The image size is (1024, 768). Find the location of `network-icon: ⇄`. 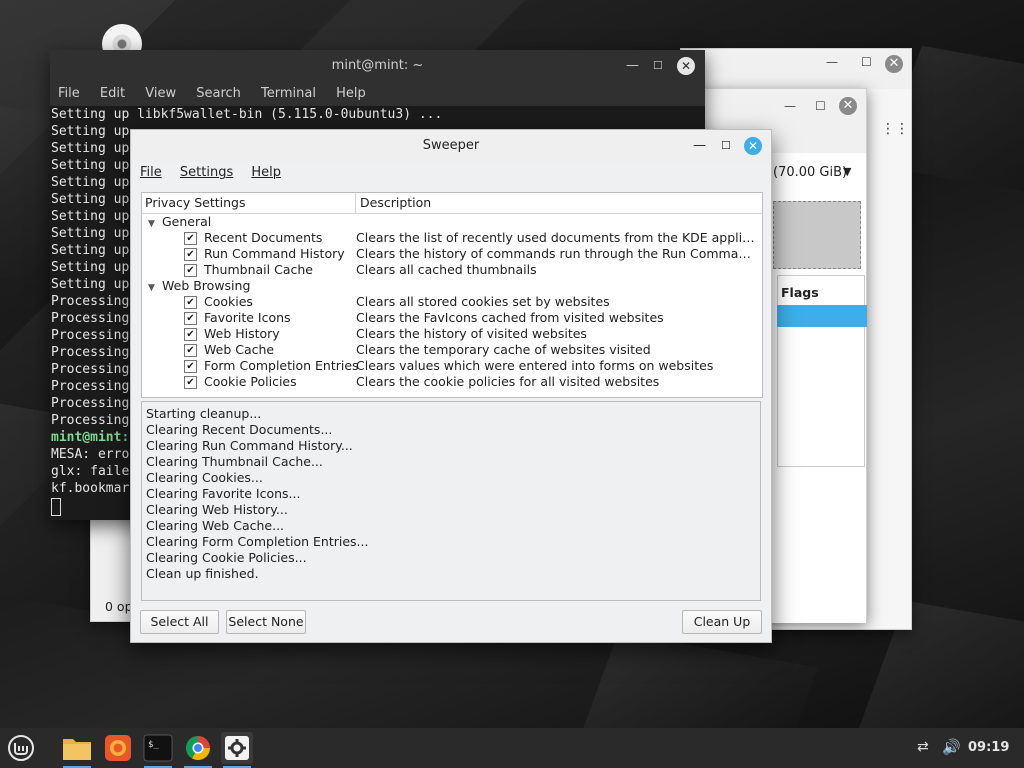

network-icon: ⇄ is located at coordinates (923, 747).